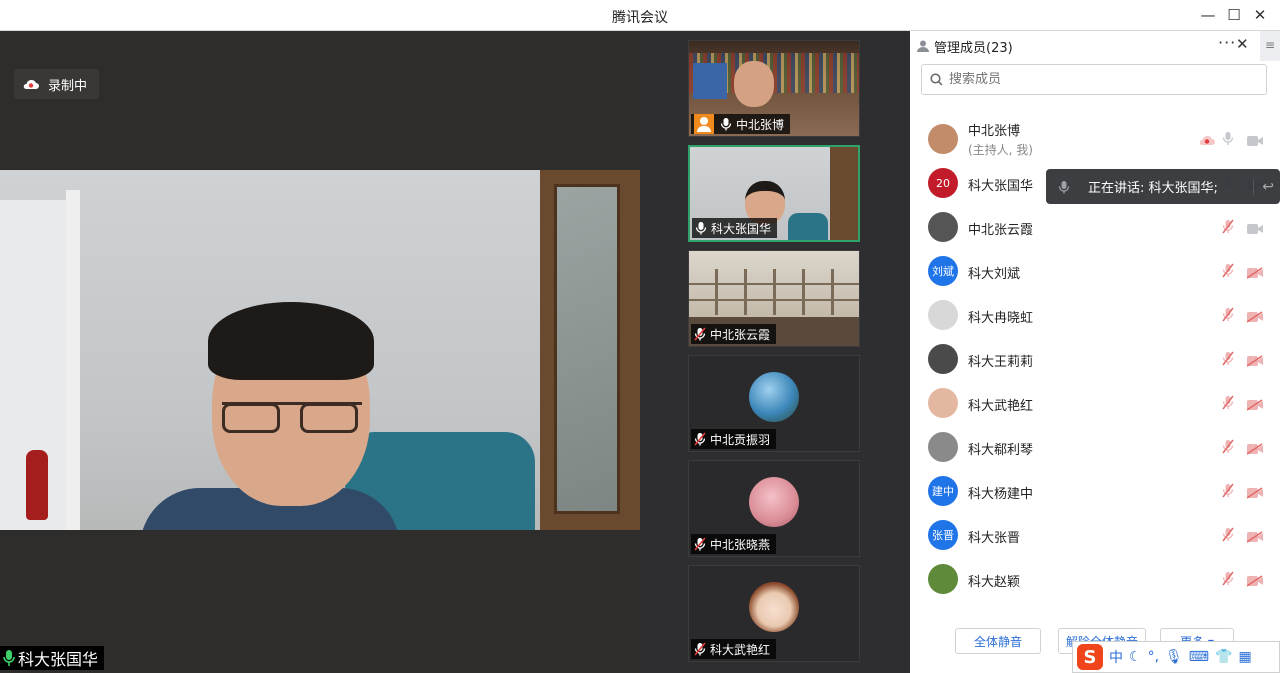  Describe the element at coordinates (1116, 657) in the screenshot. I see `ime-mode: 中` at that location.